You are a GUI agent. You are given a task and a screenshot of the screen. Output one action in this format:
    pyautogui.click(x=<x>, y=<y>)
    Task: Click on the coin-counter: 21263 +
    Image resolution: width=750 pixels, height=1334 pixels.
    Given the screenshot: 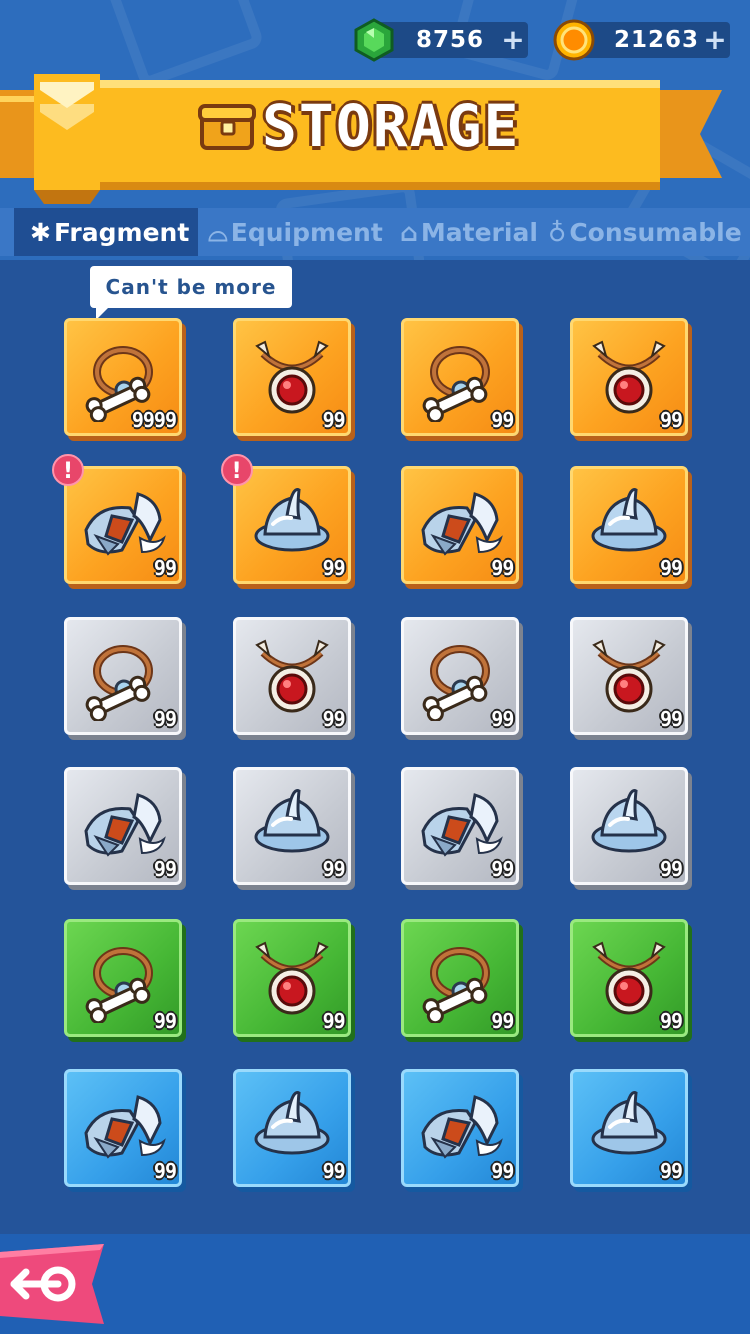 What is the action you would take?
    pyautogui.click(x=643, y=39)
    